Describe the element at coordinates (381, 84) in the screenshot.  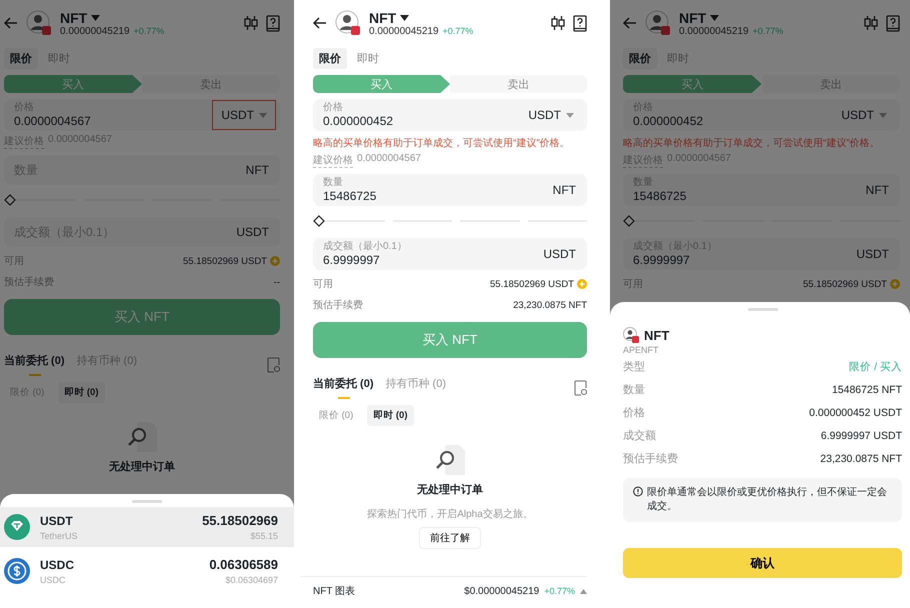
I see `side-tab: 买入` at that location.